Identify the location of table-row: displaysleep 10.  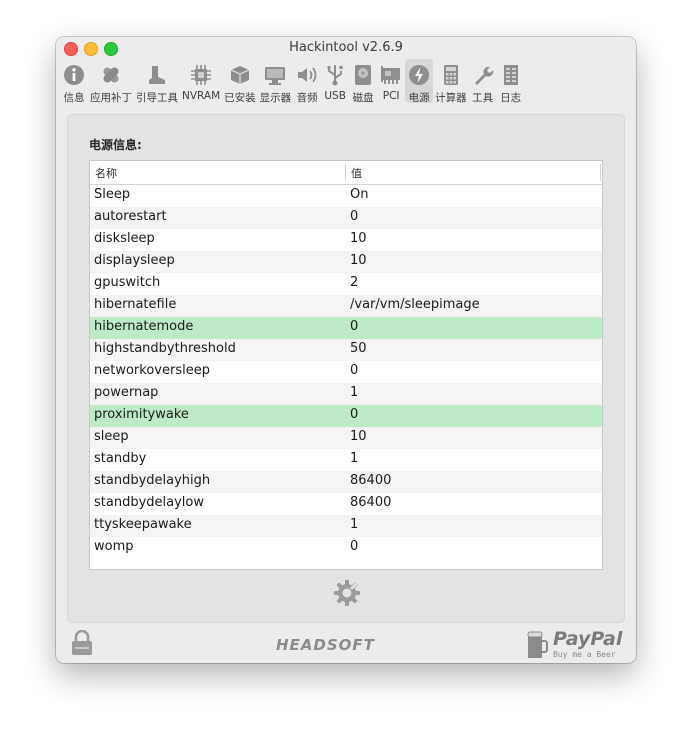
(346, 262).